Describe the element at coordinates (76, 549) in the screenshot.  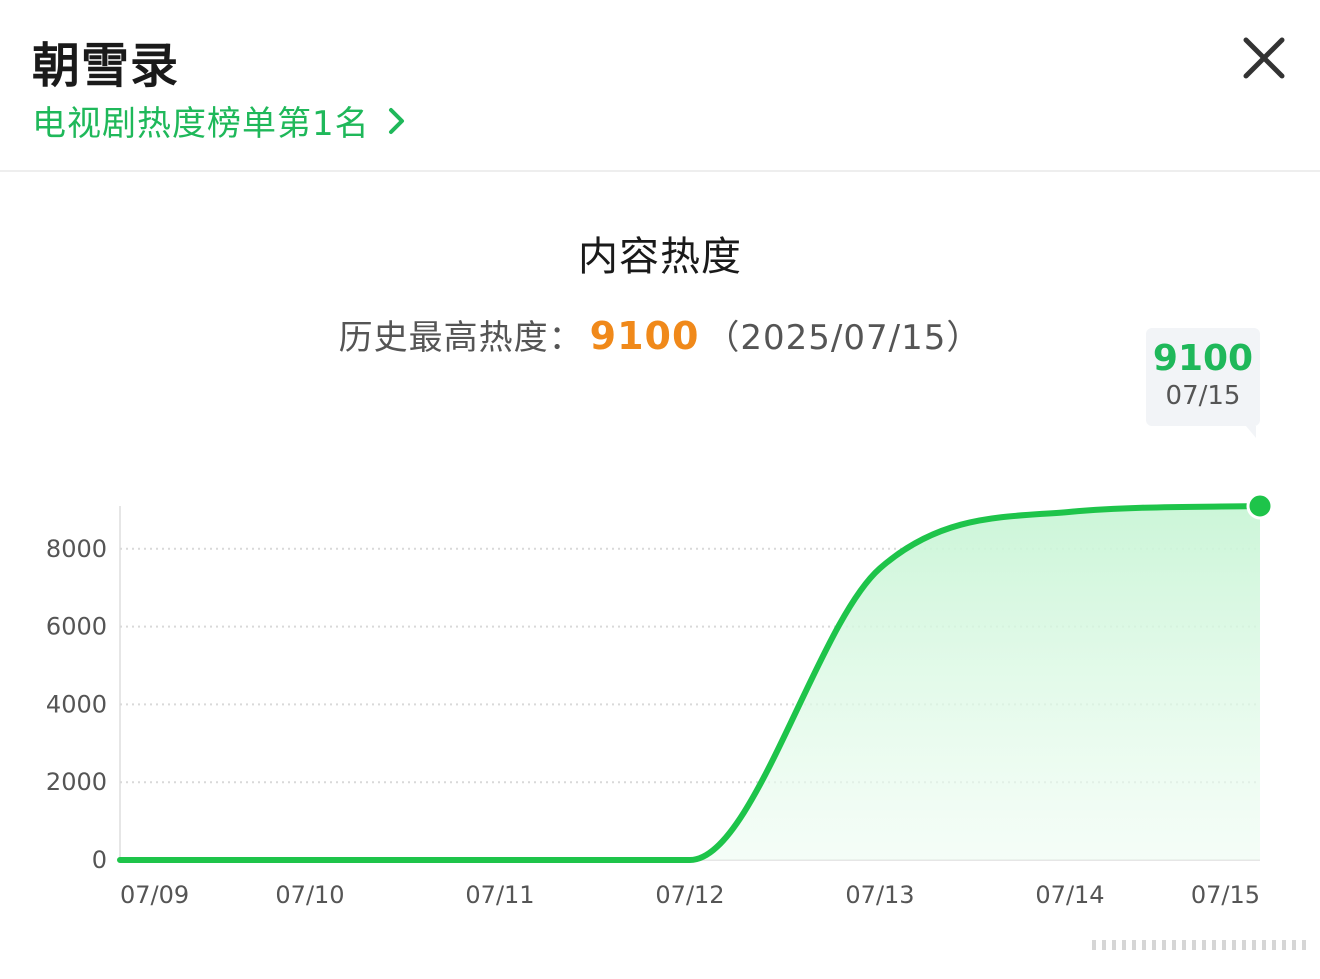
I see `y-tick-label: 8000` at that location.